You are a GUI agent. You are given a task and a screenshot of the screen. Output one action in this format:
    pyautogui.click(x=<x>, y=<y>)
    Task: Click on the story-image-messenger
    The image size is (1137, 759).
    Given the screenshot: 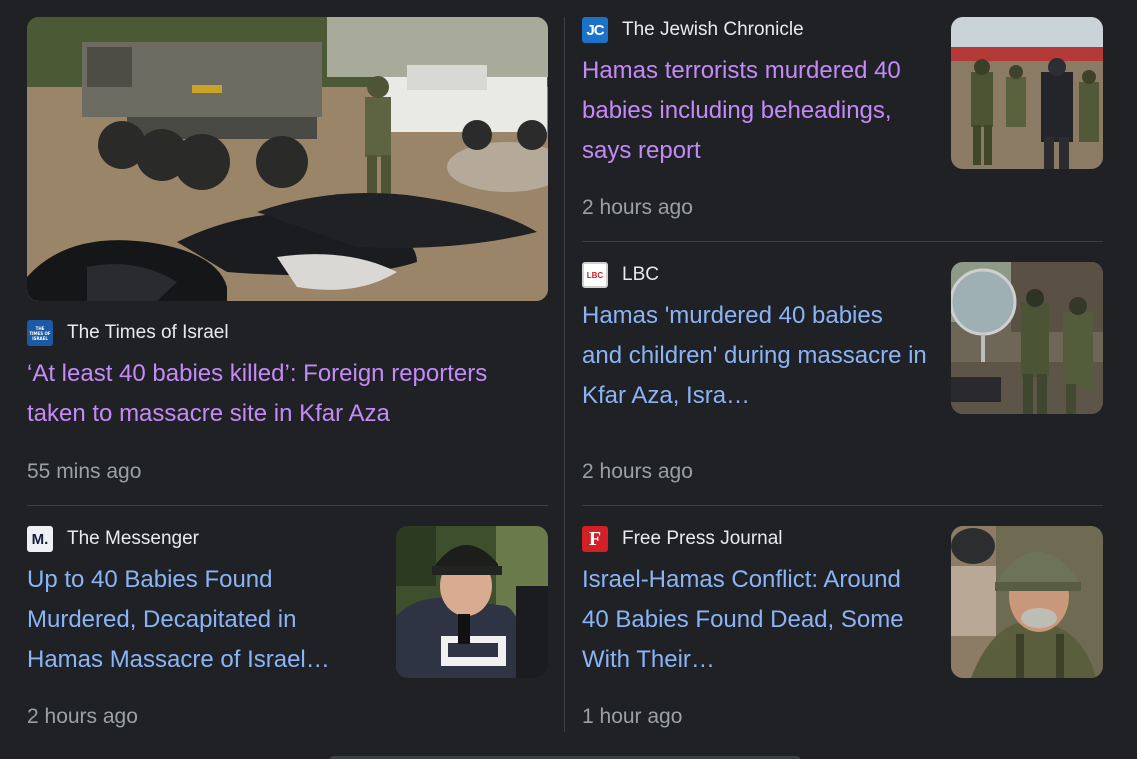 What is the action you would take?
    pyautogui.click(x=472, y=602)
    